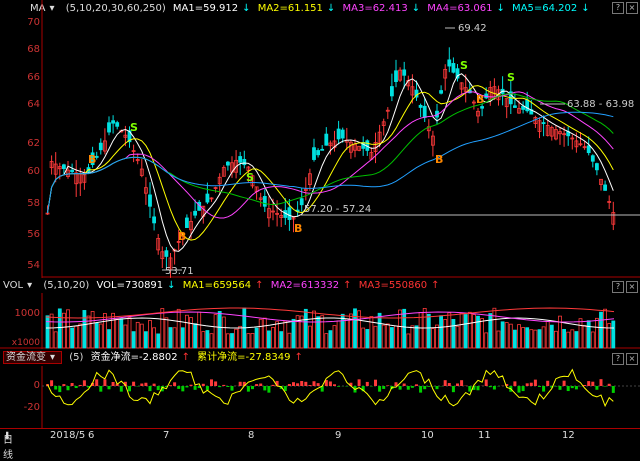 Image resolution: width=640 pixels, height=461 pixels. Describe the element at coordinates (632, 287) in the screenshot. I see `vol-close-icon: ×` at that location.